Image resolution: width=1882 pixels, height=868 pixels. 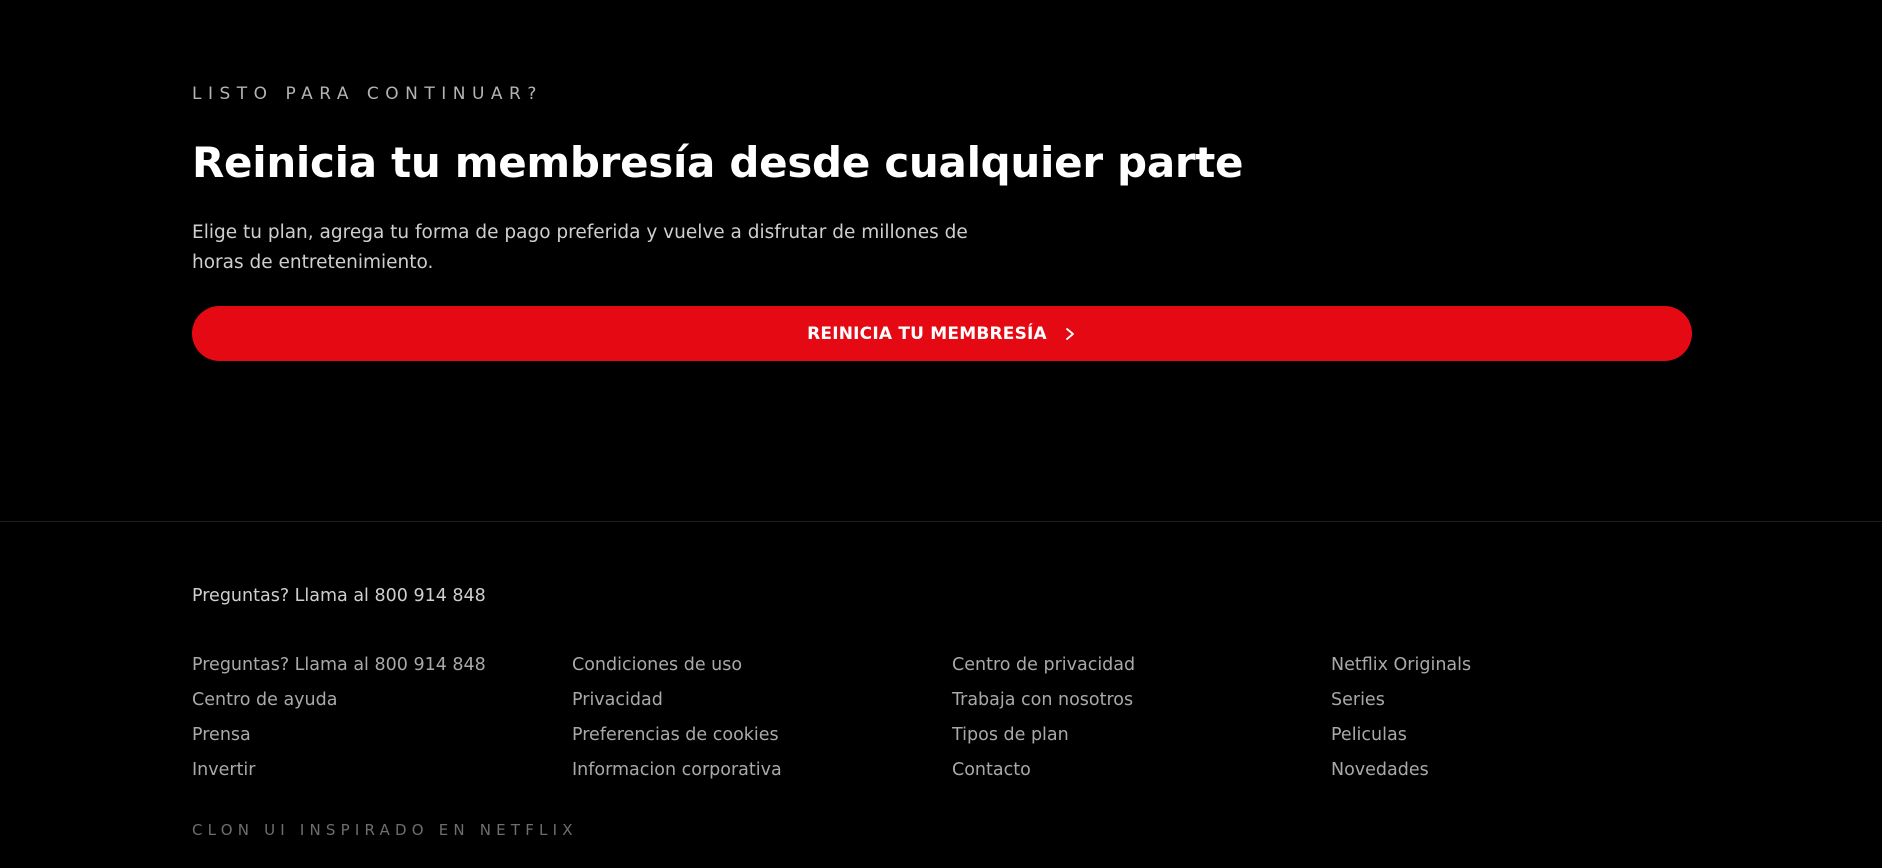 What do you see at coordinates (1401, 665) in the screenshot?
I see `footer-link-netflix-originals: Netflix Originals` at bounding box center [1401, 665].